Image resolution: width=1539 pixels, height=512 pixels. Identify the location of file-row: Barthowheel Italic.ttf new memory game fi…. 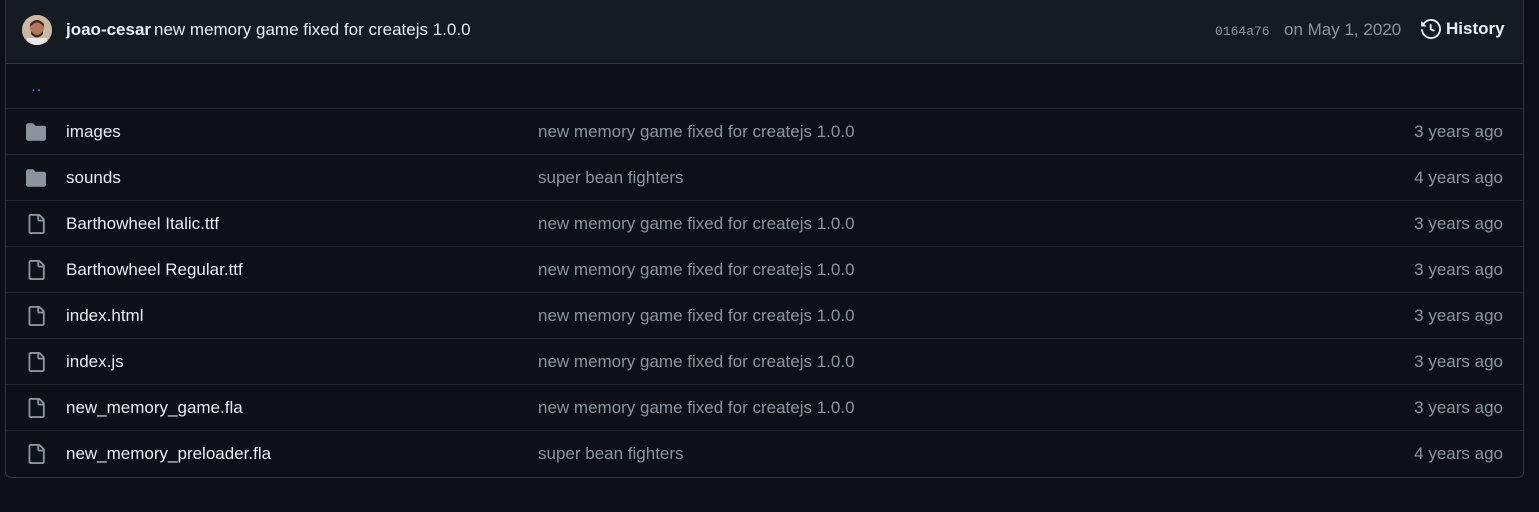
(764, 224).